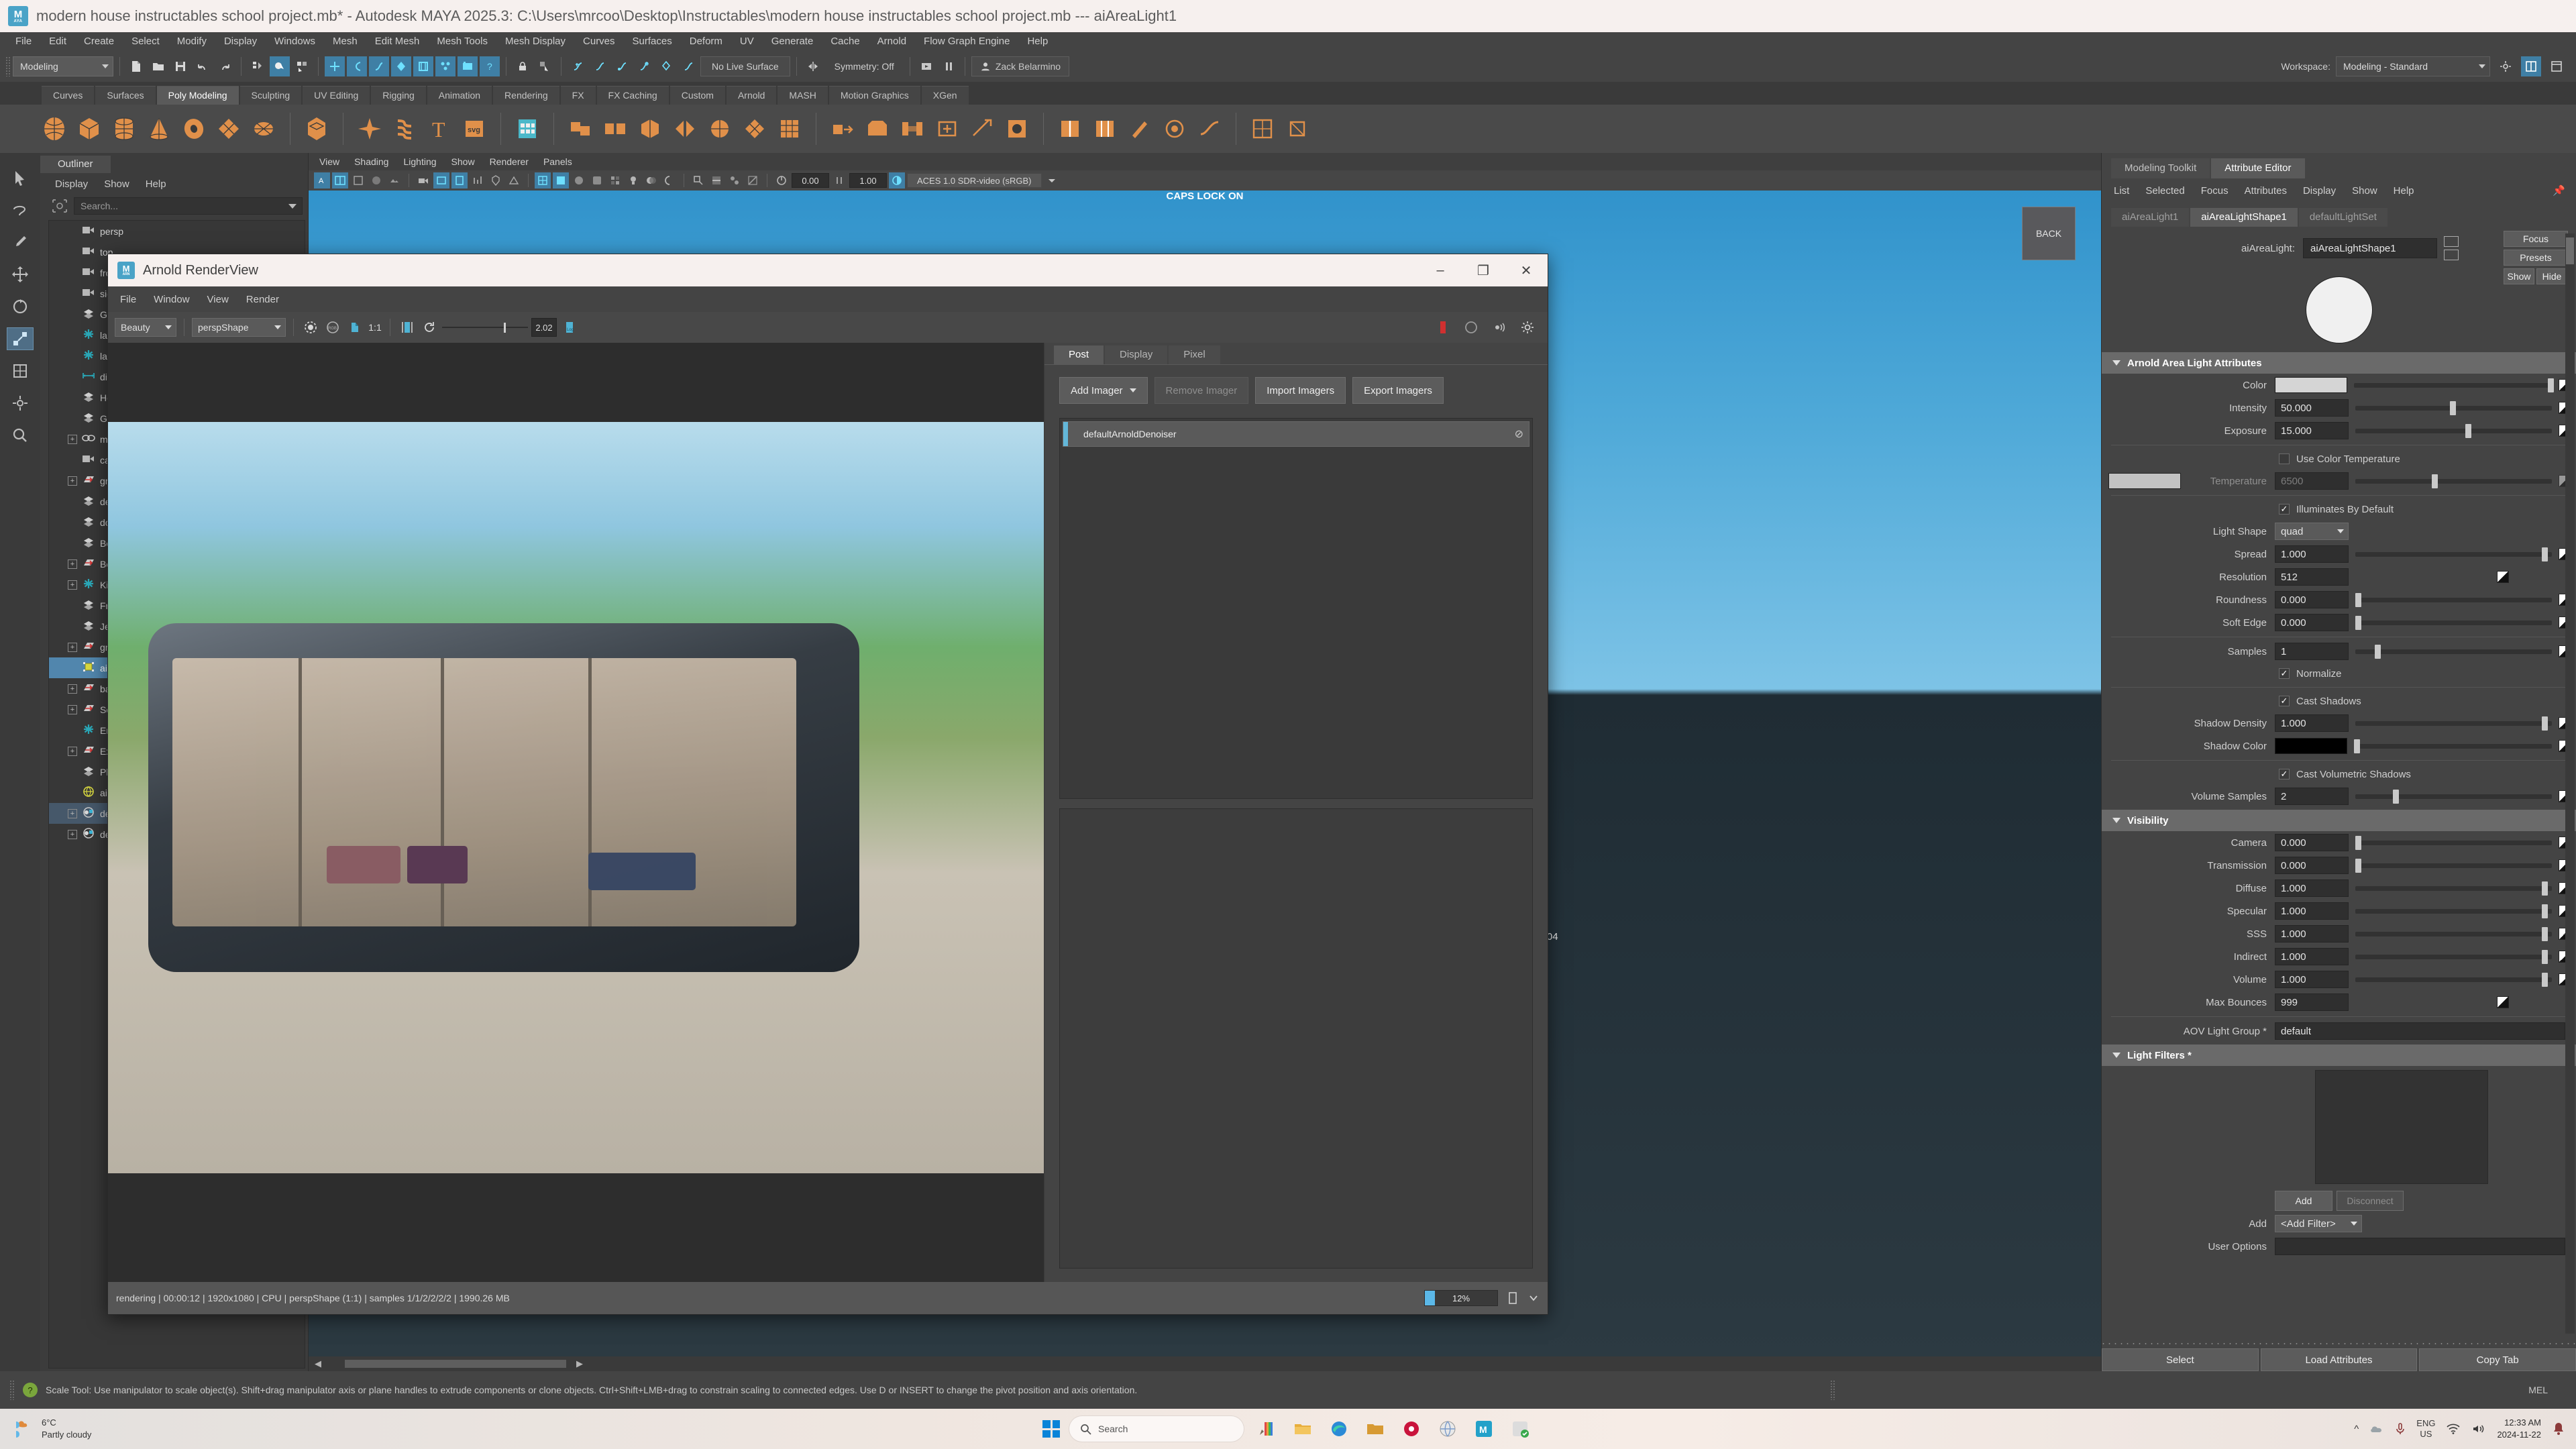 Image resolution: width=2576 pixels, height=1449 pixels. I want to click on viewport-exposure-value: 0.00, so click(810, 180).